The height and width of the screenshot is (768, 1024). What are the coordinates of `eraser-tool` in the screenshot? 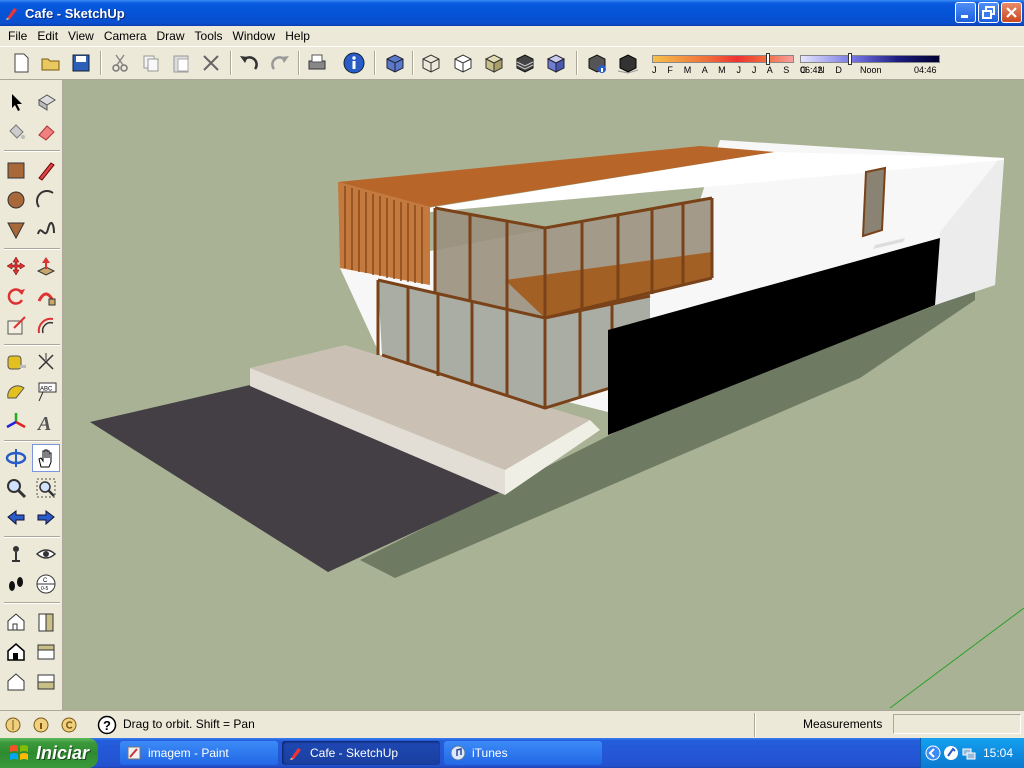 It's located at (46, 132).